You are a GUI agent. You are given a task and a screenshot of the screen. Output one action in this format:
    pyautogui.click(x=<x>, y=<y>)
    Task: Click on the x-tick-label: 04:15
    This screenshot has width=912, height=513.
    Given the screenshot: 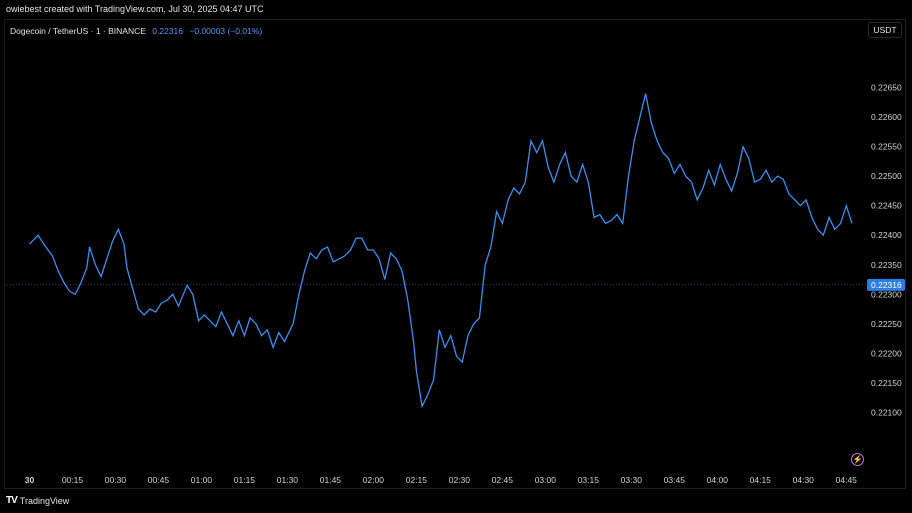 What is the action you would take?
    pyautogui.click(x=761, y=480)
    